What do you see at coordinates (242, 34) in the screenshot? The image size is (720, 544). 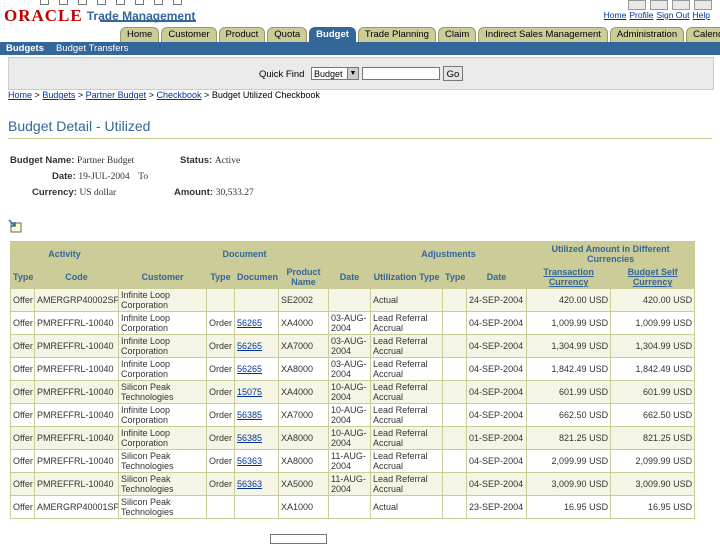 I see `tab-product: Product` at bounding box center [242, 34].